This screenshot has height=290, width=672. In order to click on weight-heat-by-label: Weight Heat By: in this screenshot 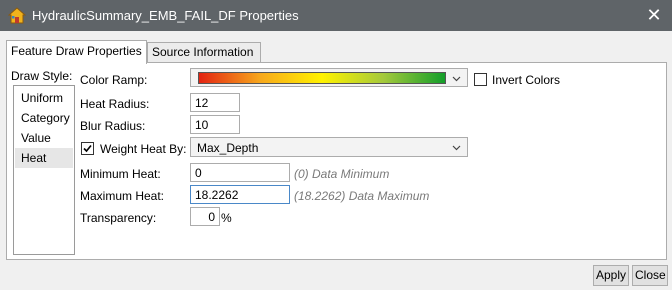, I will do `click(143, 149)`.